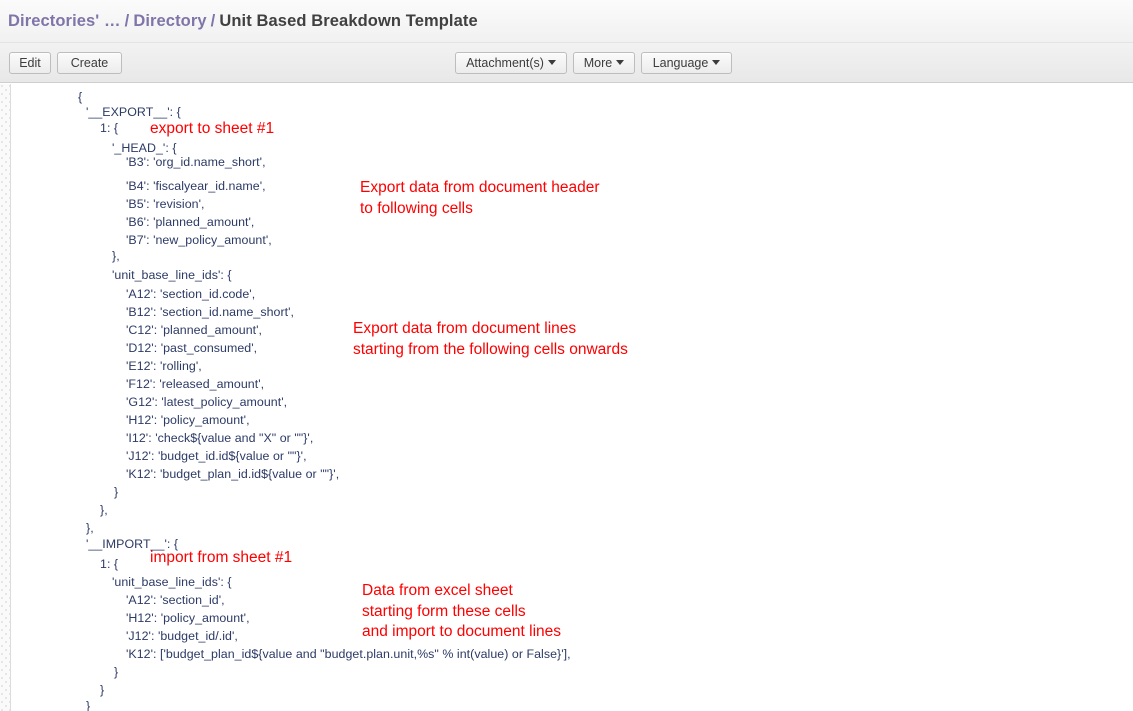 The height and width of the screenshot is (711, 1133). What do you see at coordinates (192, 348) in the screenshot?
I see `code-line: 'D12': 'past_consumed',` at bounding box center [192, 348].